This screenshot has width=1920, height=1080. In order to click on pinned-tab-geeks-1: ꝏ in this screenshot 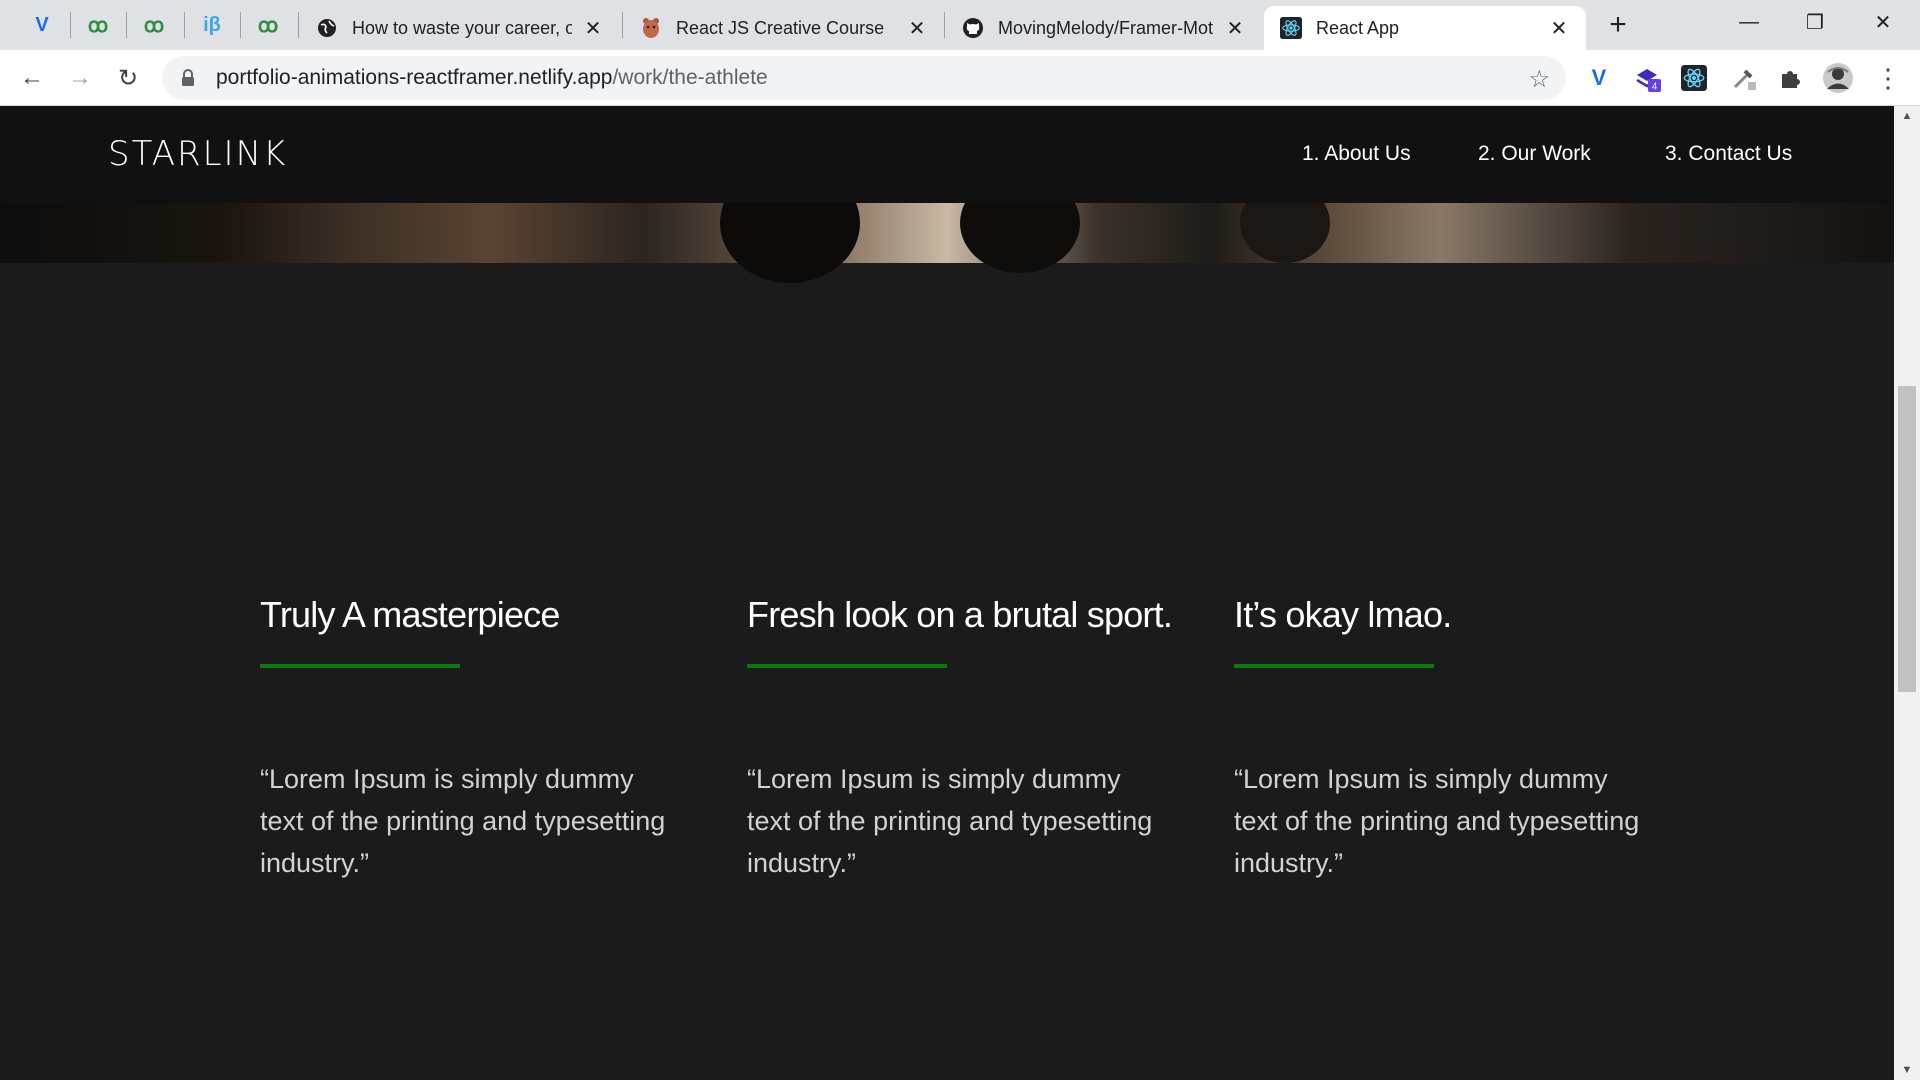, I will do `click(98, 25)`.